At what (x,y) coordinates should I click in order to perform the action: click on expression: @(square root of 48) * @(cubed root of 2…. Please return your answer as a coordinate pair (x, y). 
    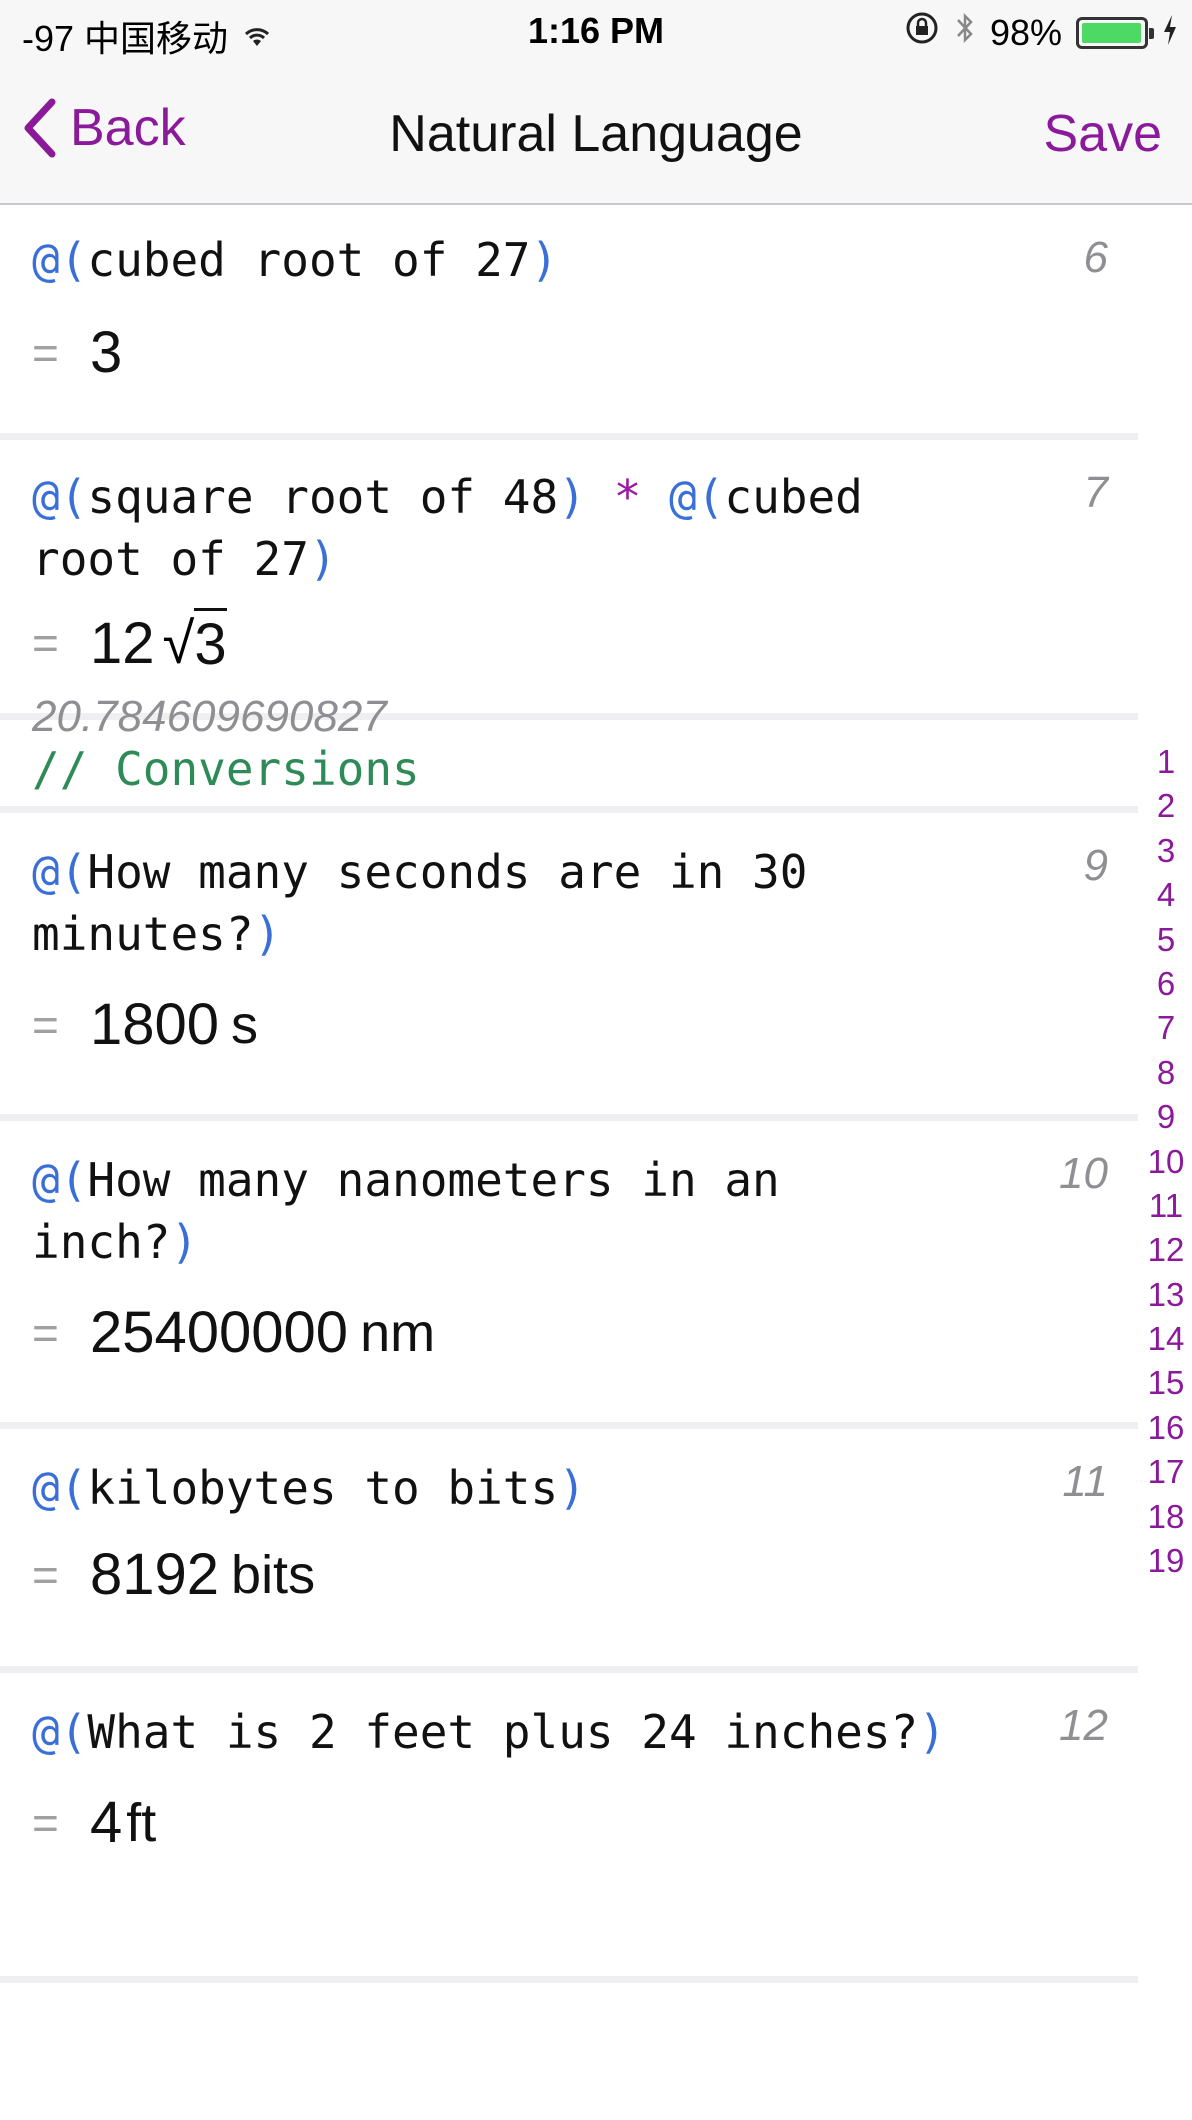
    Looking at the image, I should click on (569, 528).